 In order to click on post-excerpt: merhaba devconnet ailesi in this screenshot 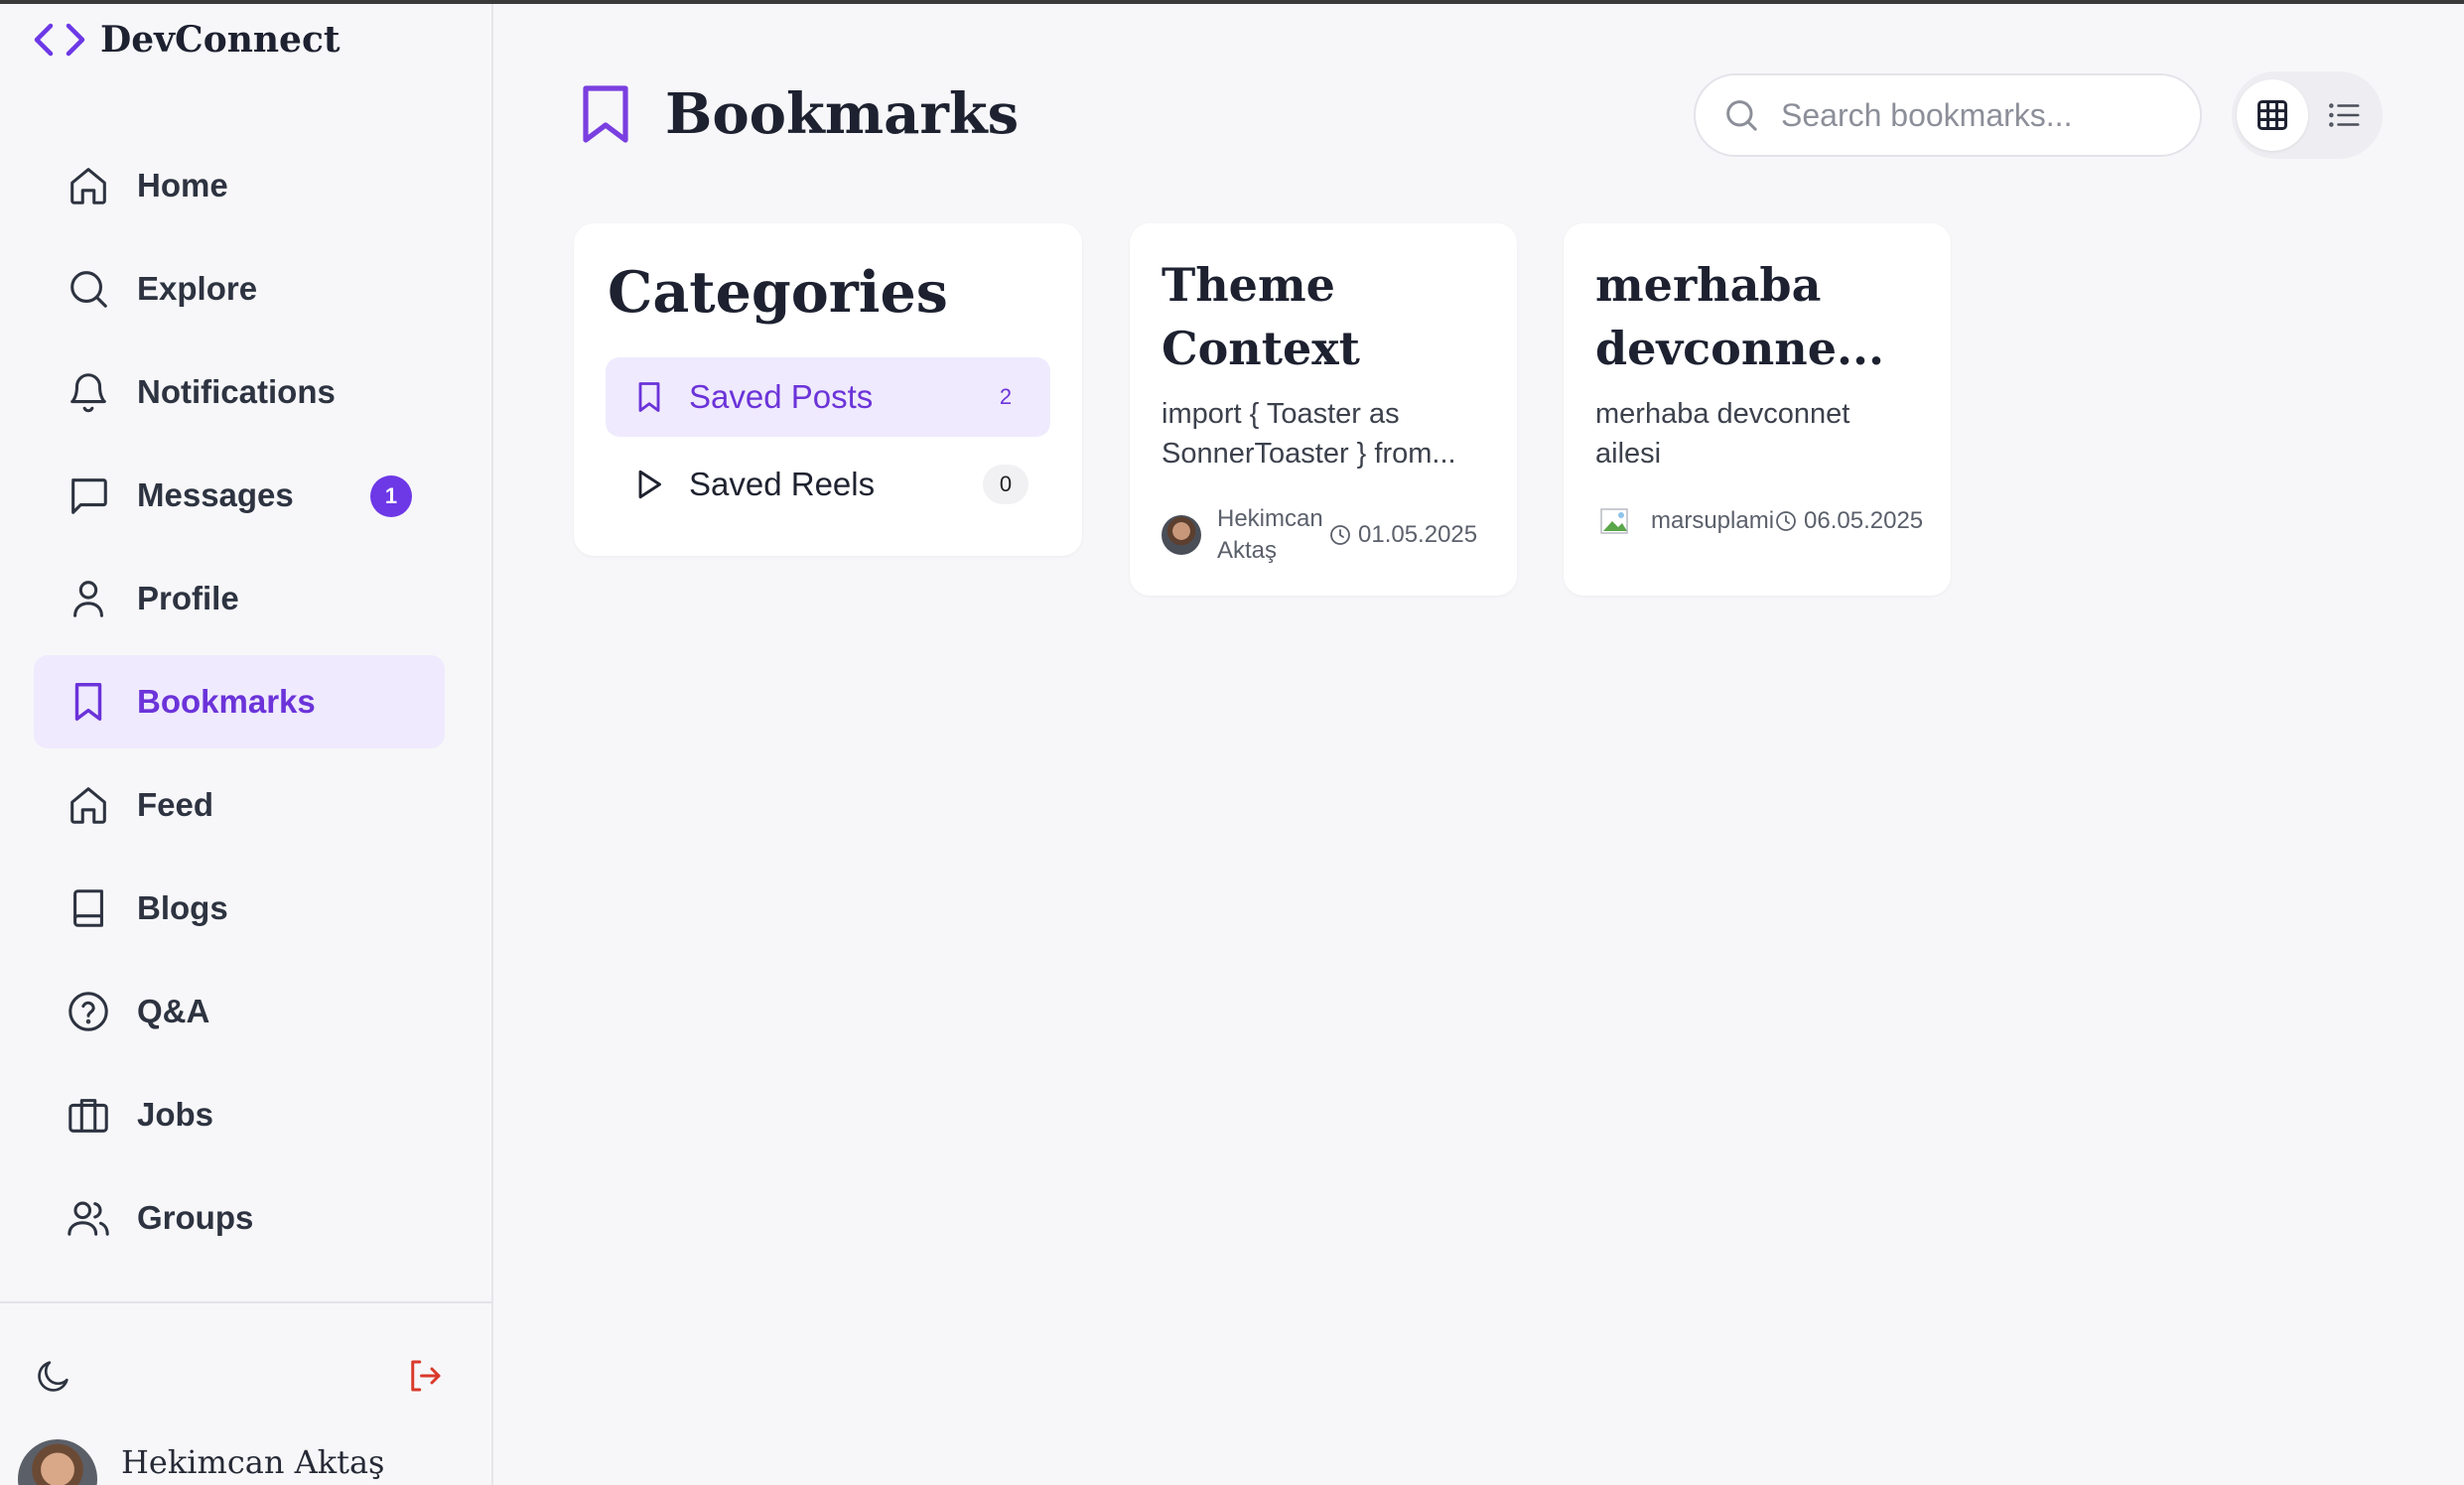, I will do `click(1722, 434)`.